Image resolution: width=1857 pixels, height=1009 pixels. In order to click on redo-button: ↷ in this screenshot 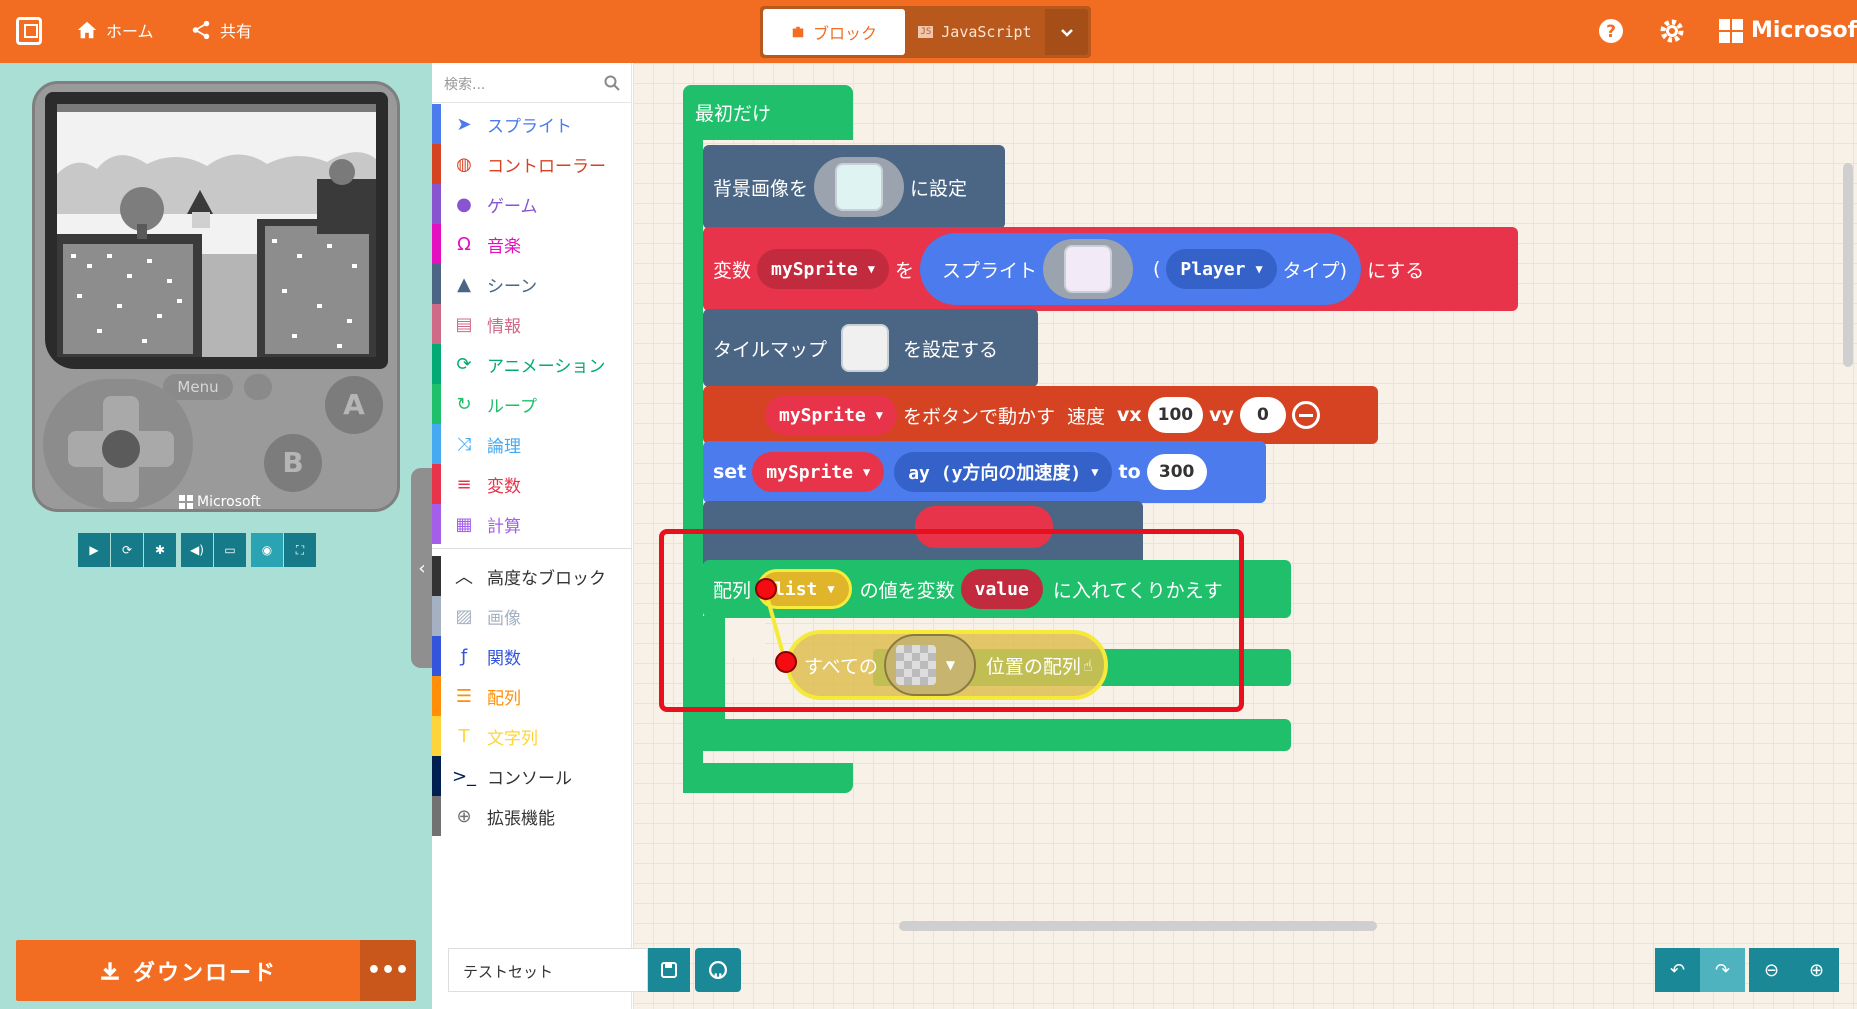, I will do `click(1722, 970)`.